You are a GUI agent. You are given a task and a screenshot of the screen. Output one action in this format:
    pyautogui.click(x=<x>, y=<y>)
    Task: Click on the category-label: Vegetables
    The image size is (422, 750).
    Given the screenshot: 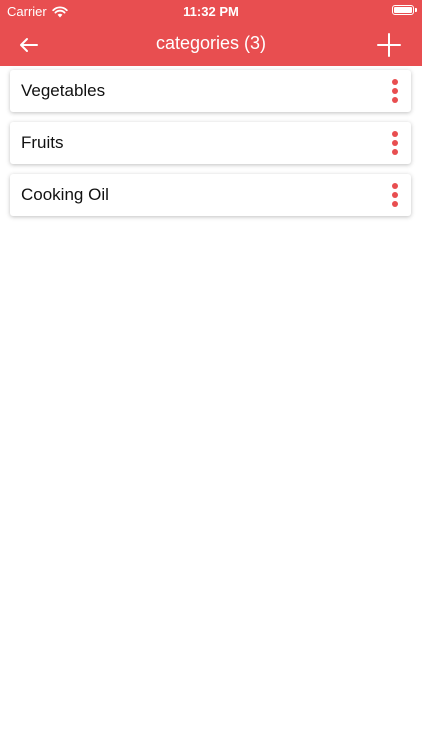 What is the action you would take?
    pyautogui.click(x=63, y=90)
    